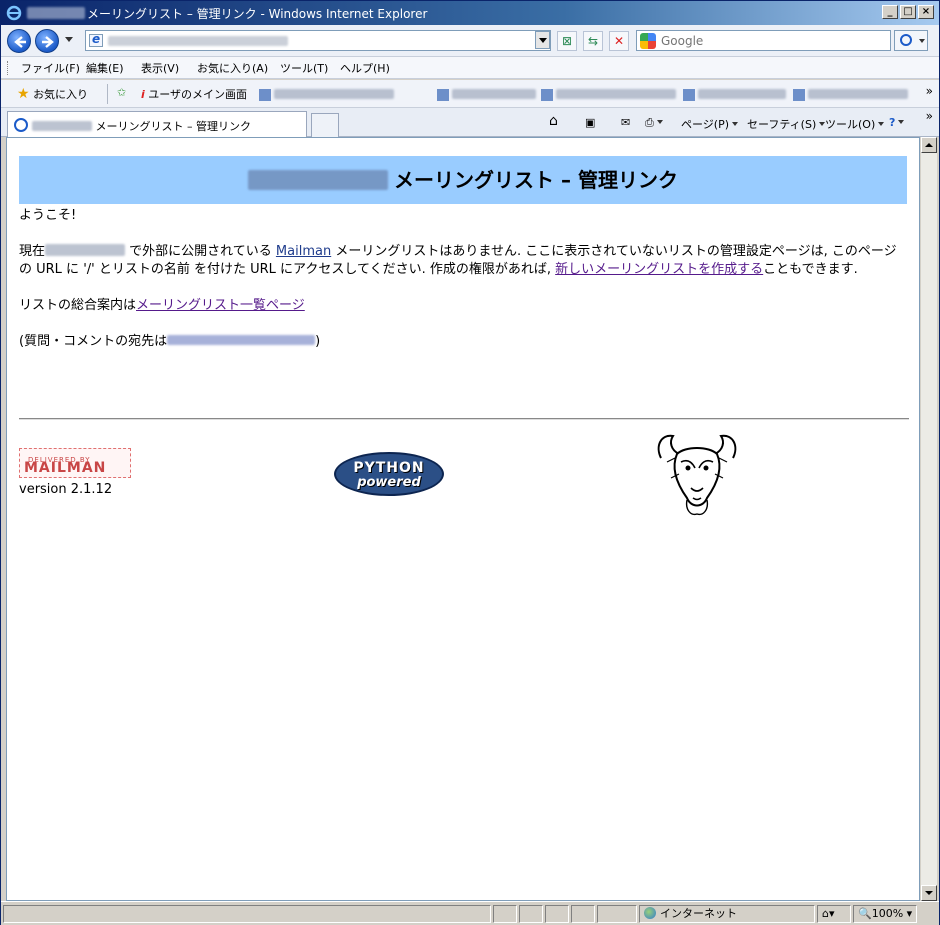 This screenshot has width=940, height=925. Describe the element at coordinates (65, 468) in the screenshot. I see `mailman-logo-main: MAILMAN` at that location.